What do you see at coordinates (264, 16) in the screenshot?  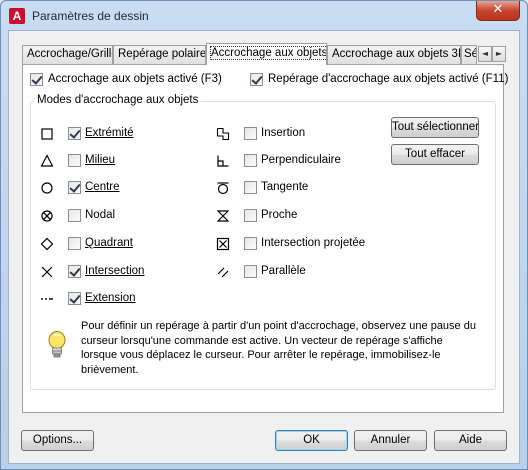 I see `title-bar: A Paramètres de dessin ✕` at bounding box center [264, 16].